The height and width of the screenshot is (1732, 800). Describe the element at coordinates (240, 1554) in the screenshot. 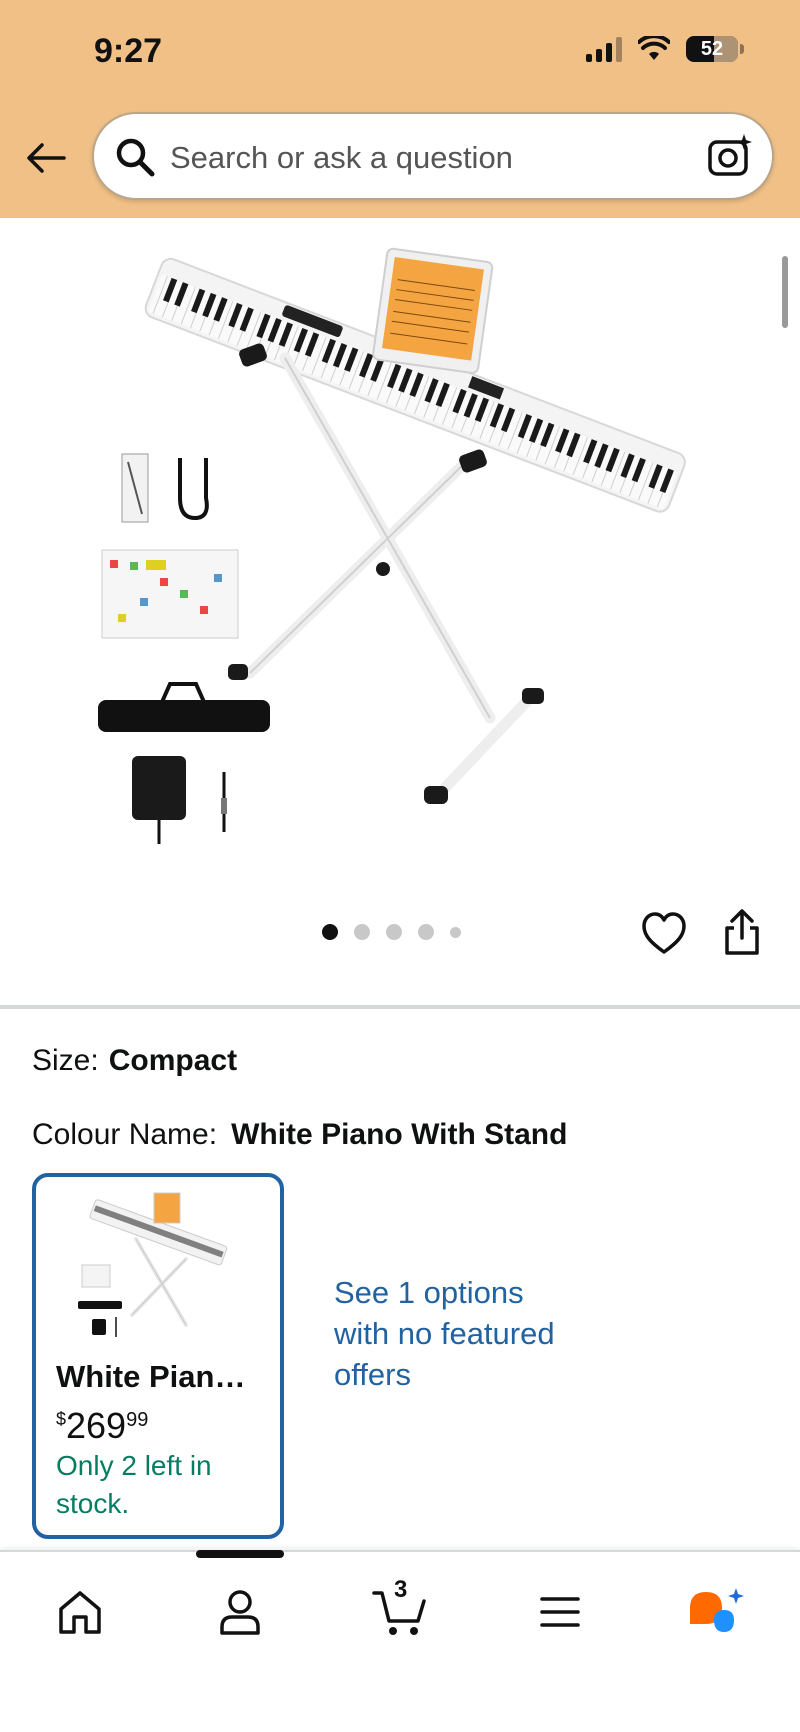

I see `tab-indicator` at that location.